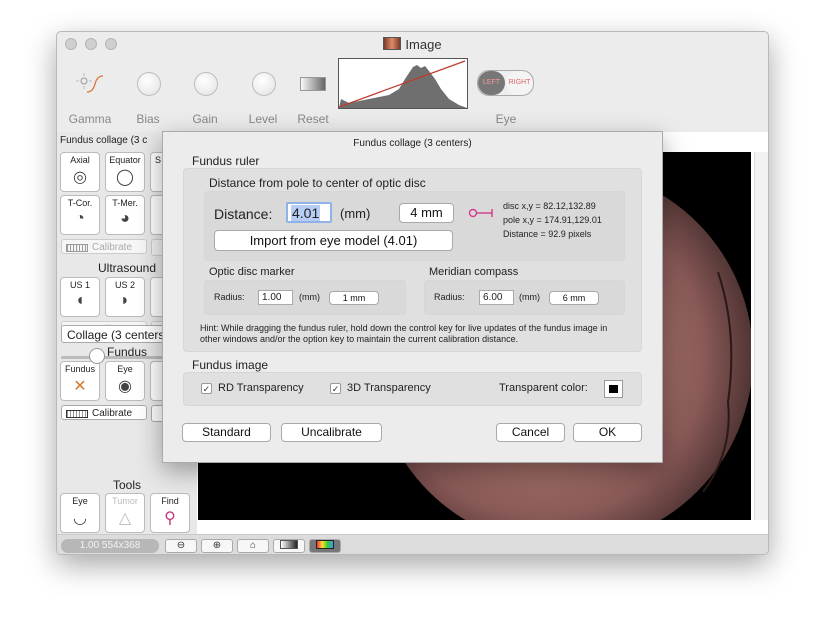 This screenshot has height=635, width=823. Describe the element at coordinates (89, 83) in the screenshot. I see `gamma-icon` at that location.